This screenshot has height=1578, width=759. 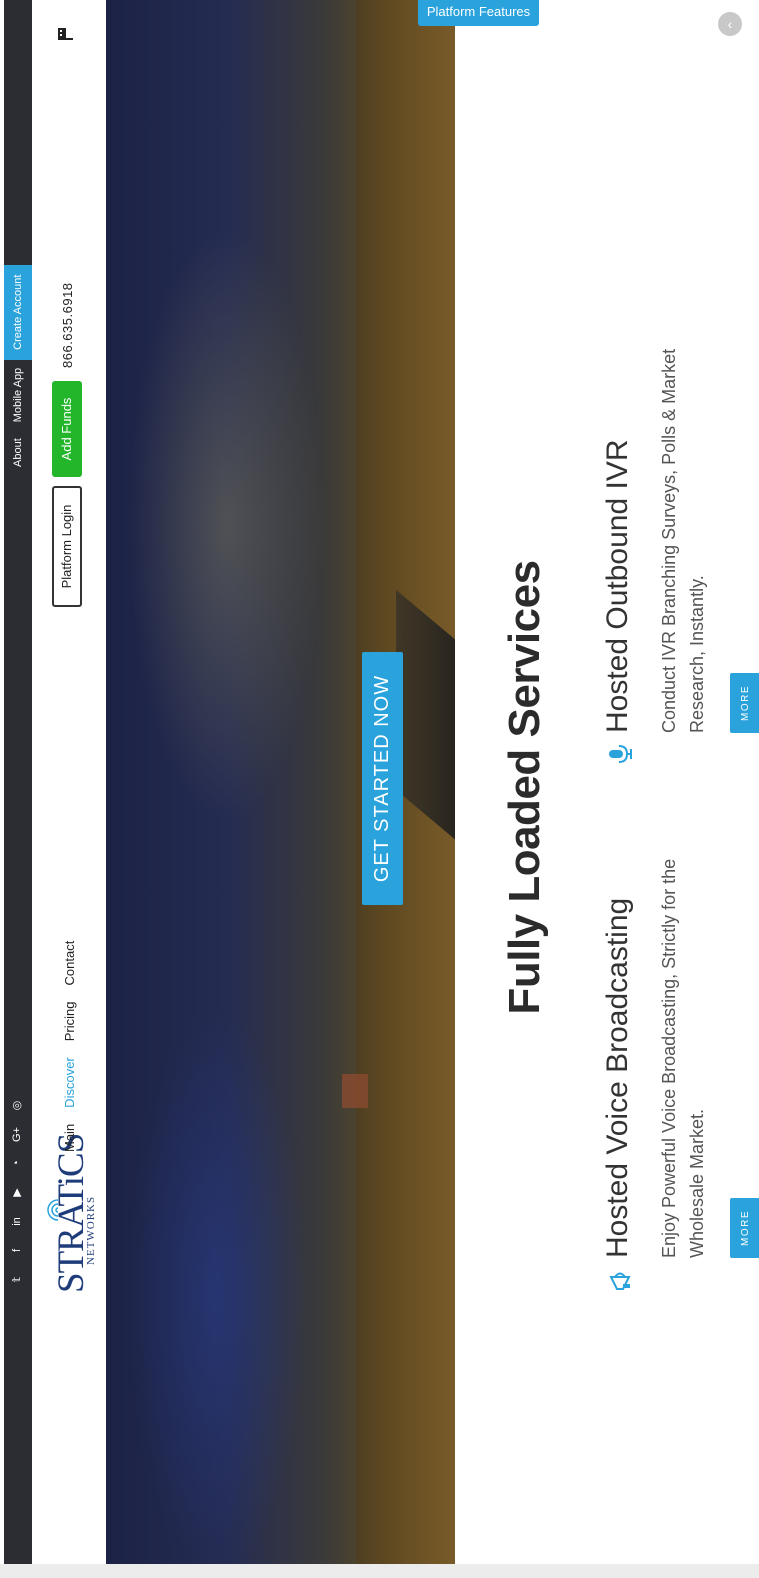 What do you see at coordinates (620, 754) in the screenshot?
I see `microphone-icon` at bounding box center [620, 754].